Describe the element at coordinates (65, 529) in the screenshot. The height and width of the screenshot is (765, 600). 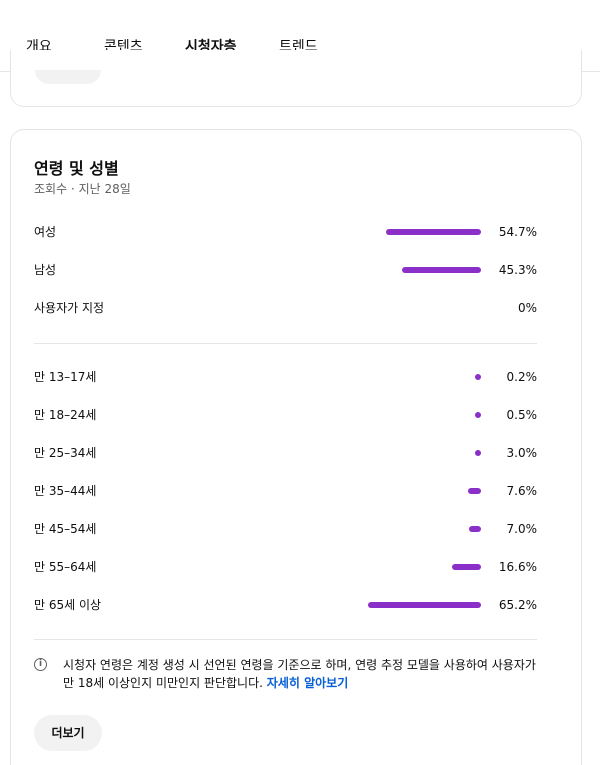
I see `age-label: 만 45–54세` at that location.